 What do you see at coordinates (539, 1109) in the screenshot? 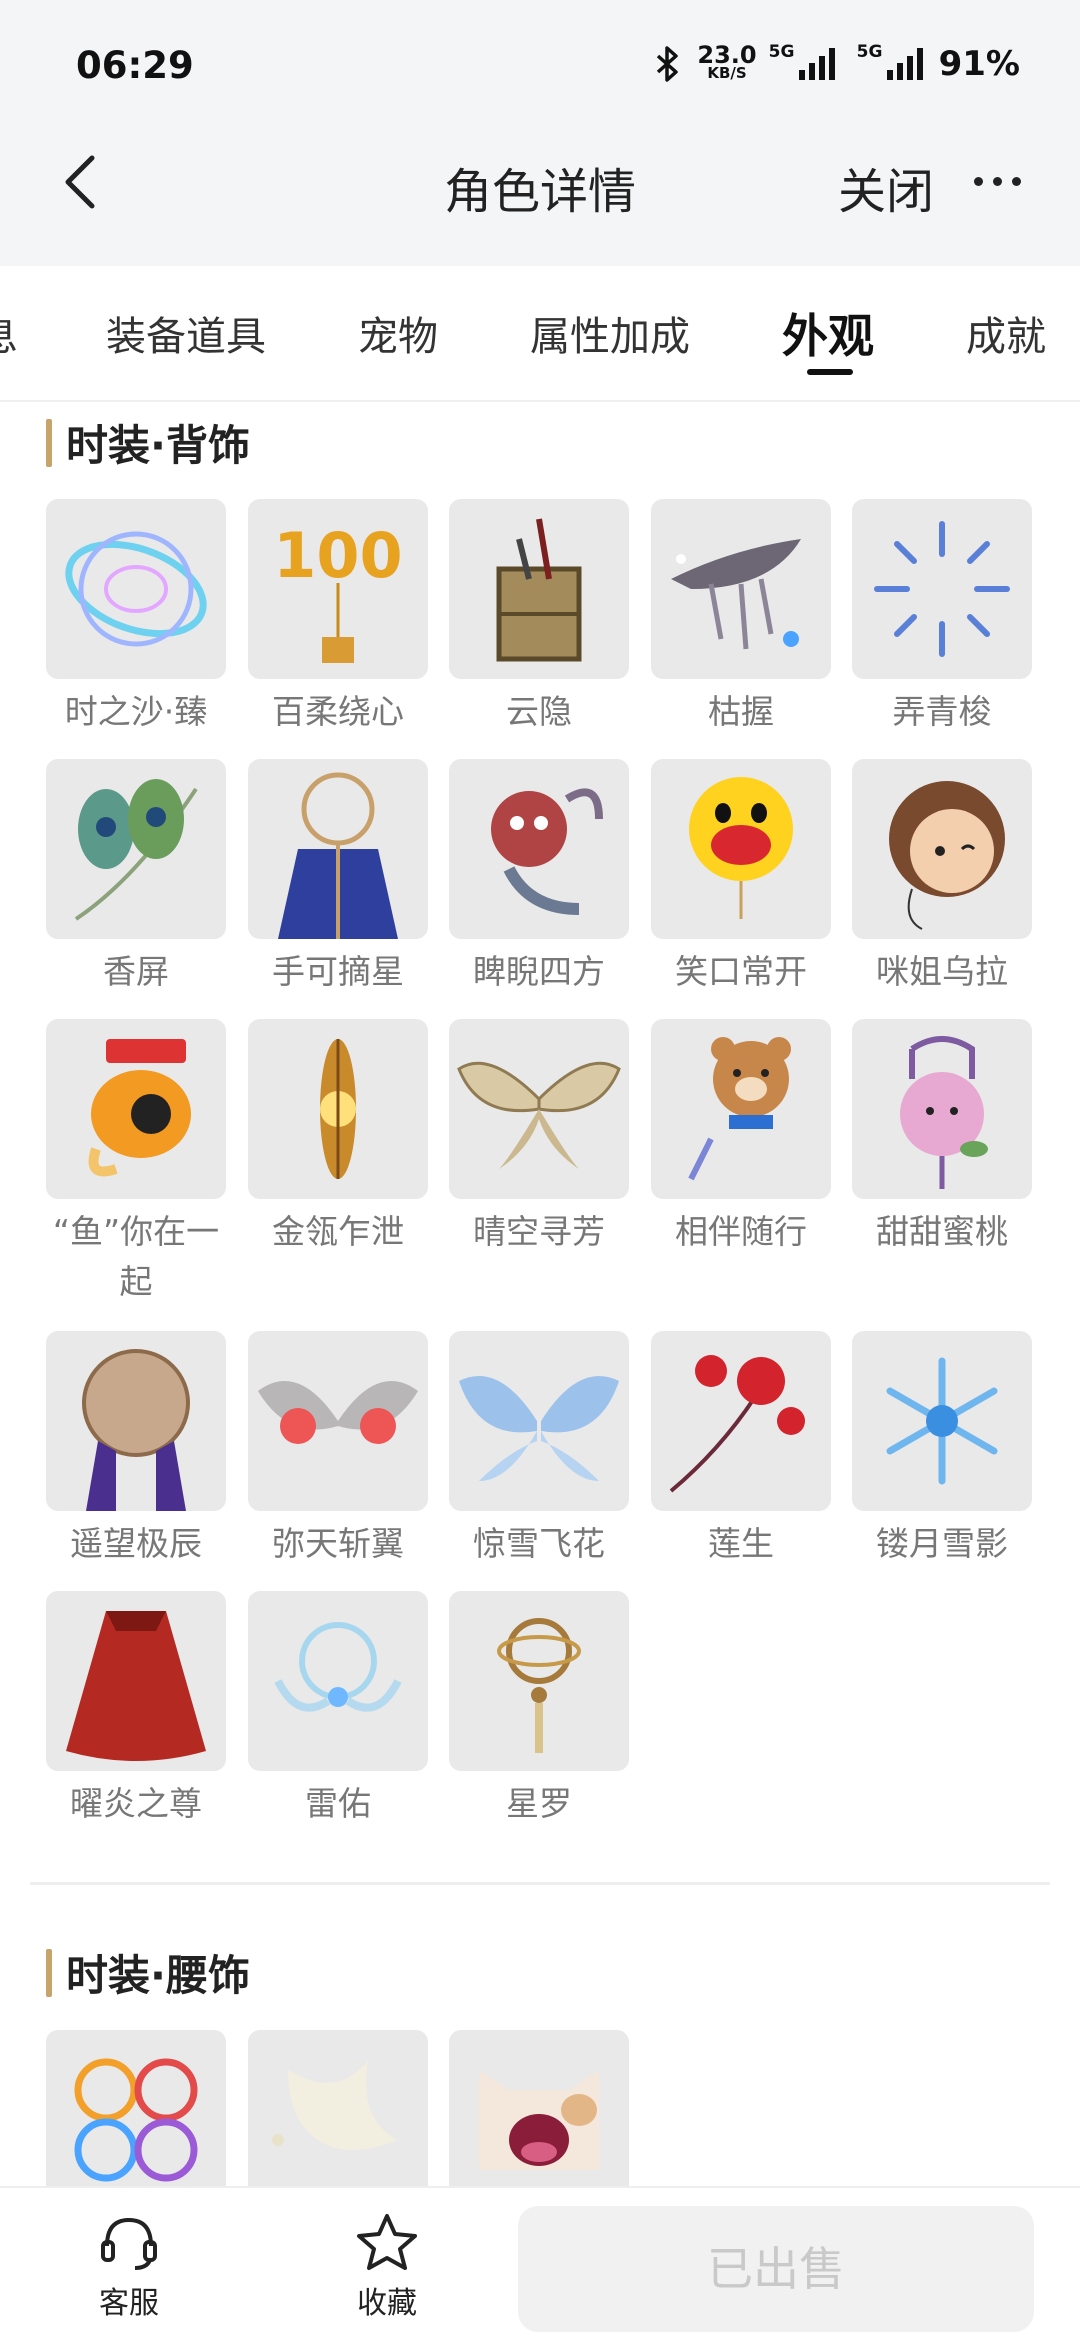
I see `butterfly-wings-icon` at bounding box center [539, 1109].